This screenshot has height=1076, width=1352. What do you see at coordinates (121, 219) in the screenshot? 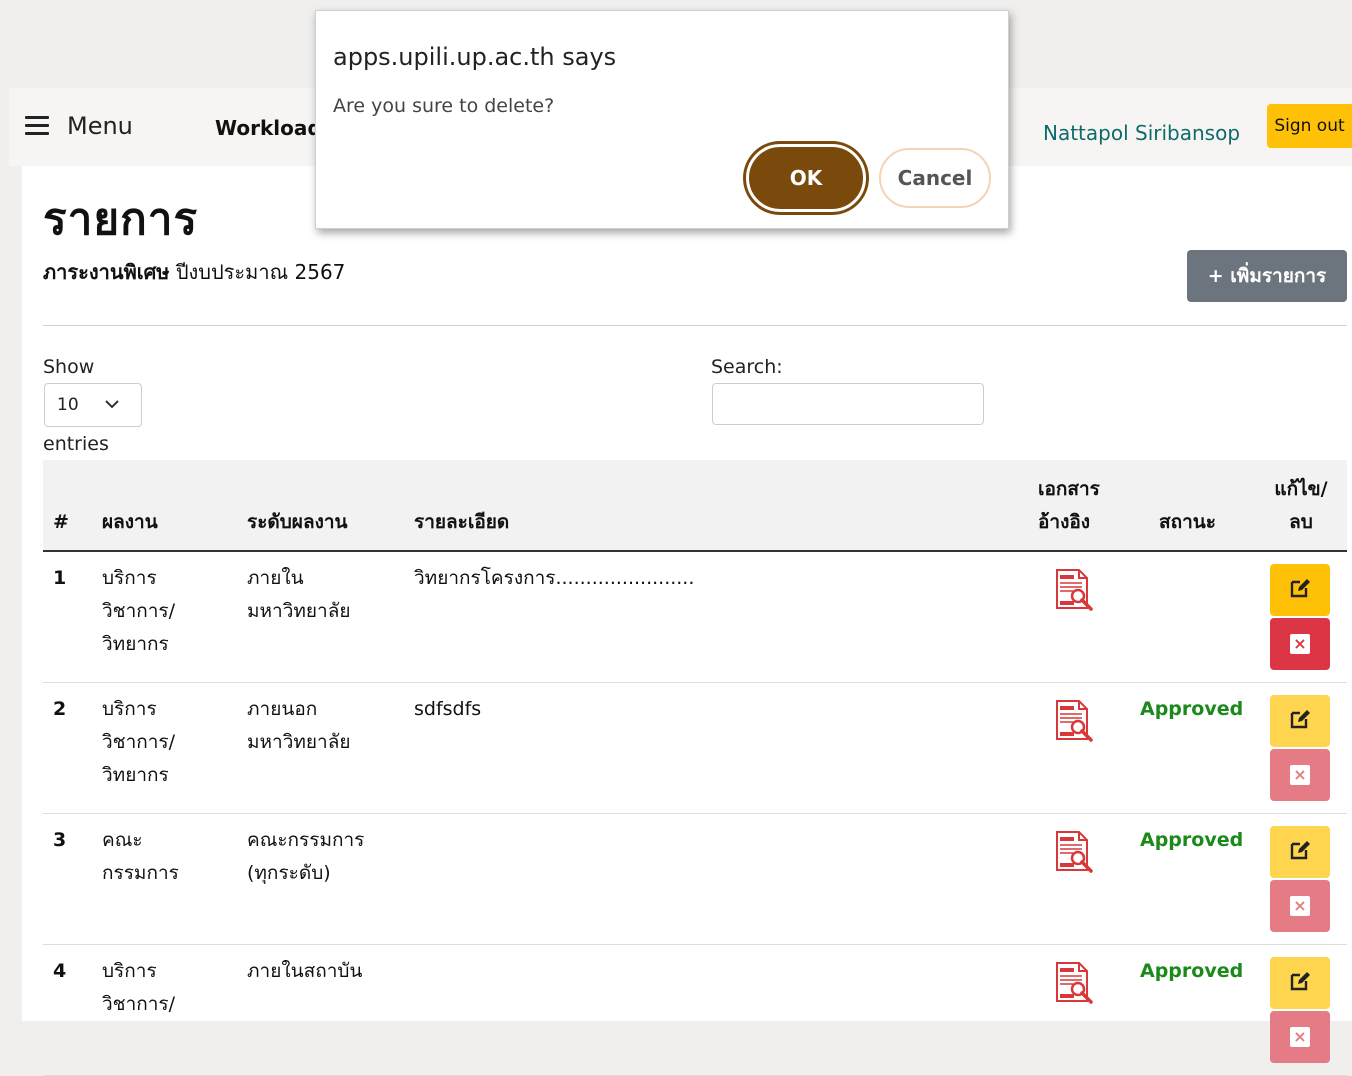
I see `page-title: รายการ` at bounding box center [121, 219].